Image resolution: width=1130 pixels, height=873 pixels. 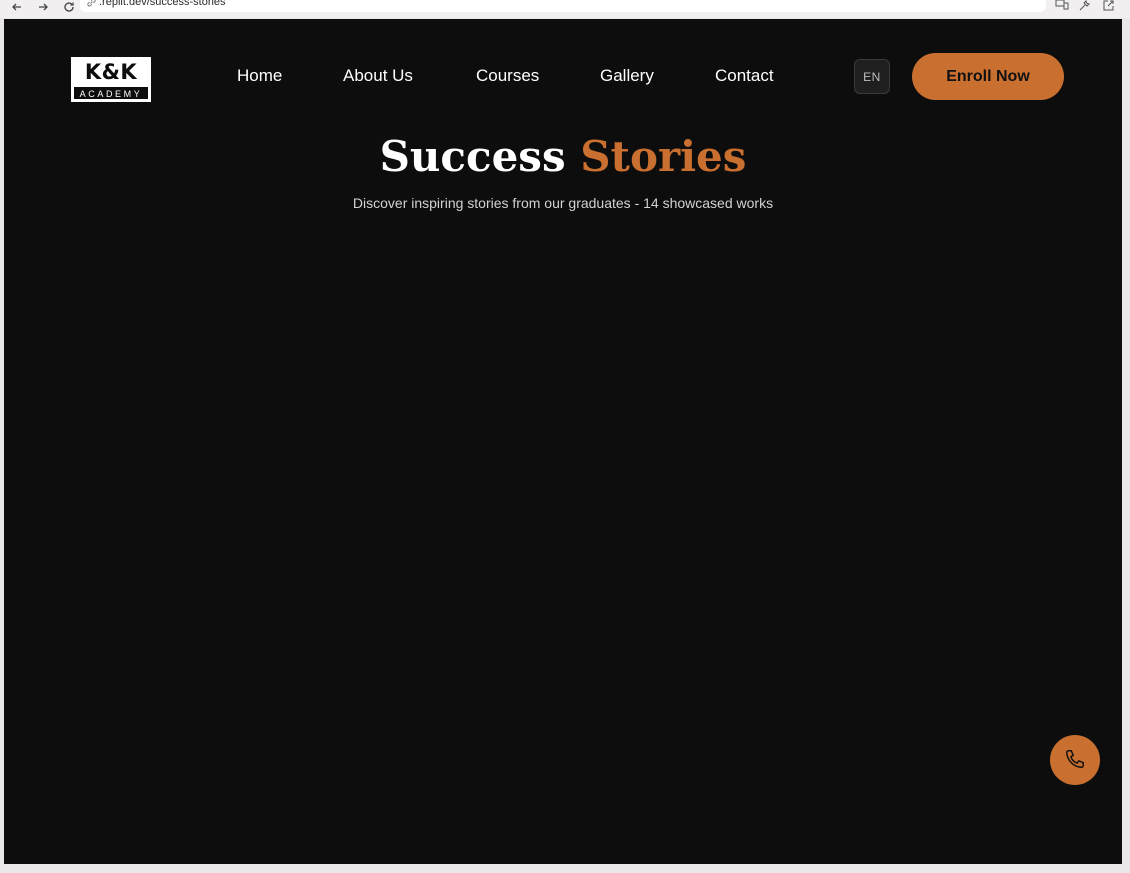 I want to click on nav-gallery: Gallery, so click(x=627, y=76).